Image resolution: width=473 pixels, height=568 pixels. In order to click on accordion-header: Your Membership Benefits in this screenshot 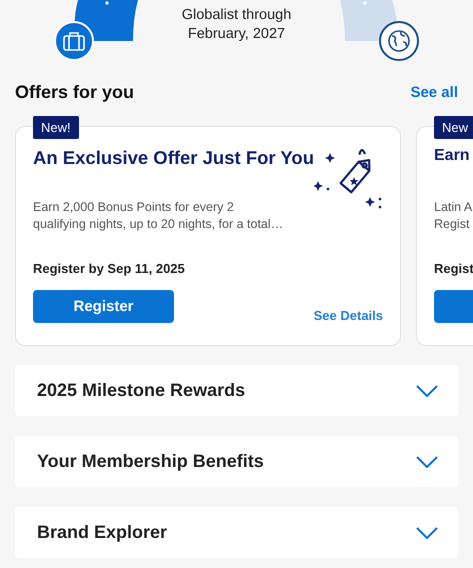, I will do `click(236, 461)`.